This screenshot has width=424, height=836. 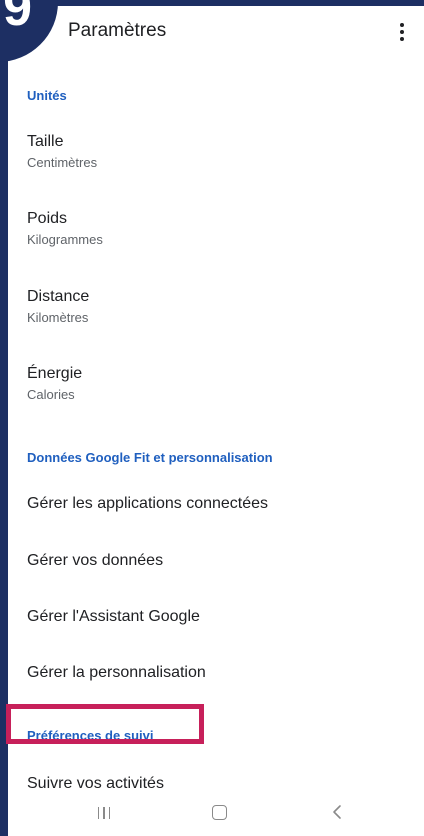 I want to click on setting-google-assistant: Gérer l'Assistant Google, so click(x=217, y=617).